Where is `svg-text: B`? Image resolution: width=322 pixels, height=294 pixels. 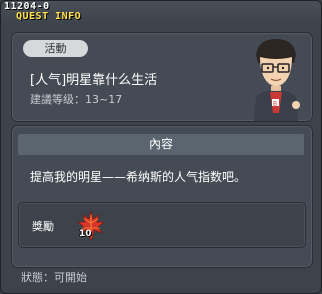
svg-text: B is located at coordinates (275, 104).